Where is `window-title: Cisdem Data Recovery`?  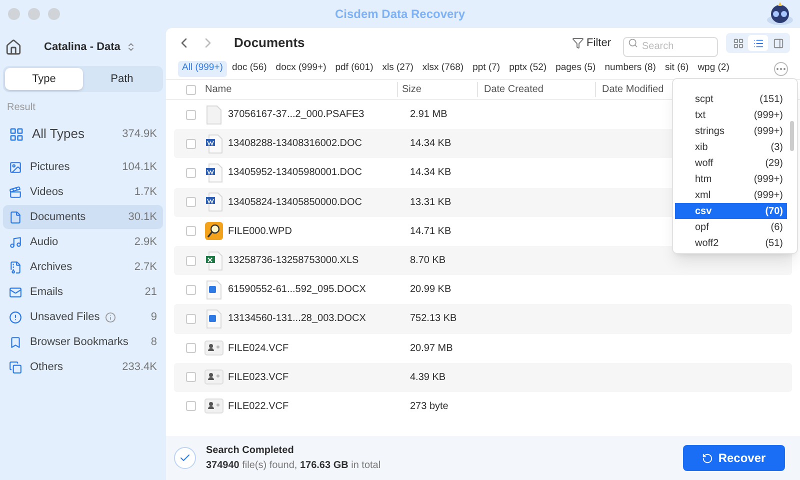 window-title: Cisdem Data Recovery is located at coordinates (400, 14).